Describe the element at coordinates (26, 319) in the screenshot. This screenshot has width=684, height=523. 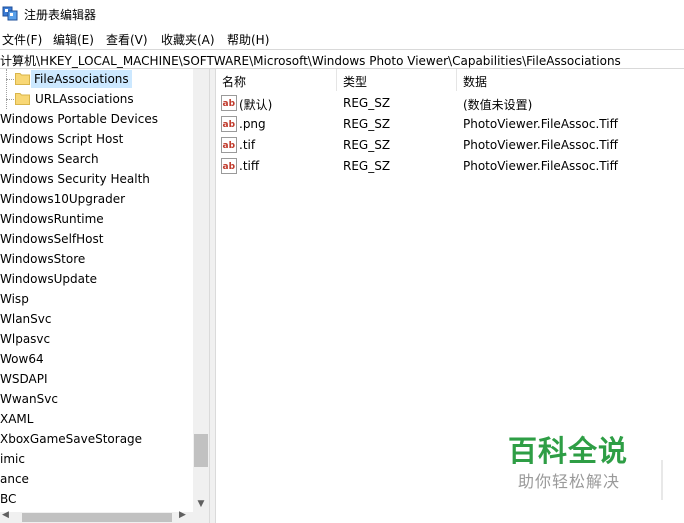
I see `tree-item-label: WlanSvc` at that location.